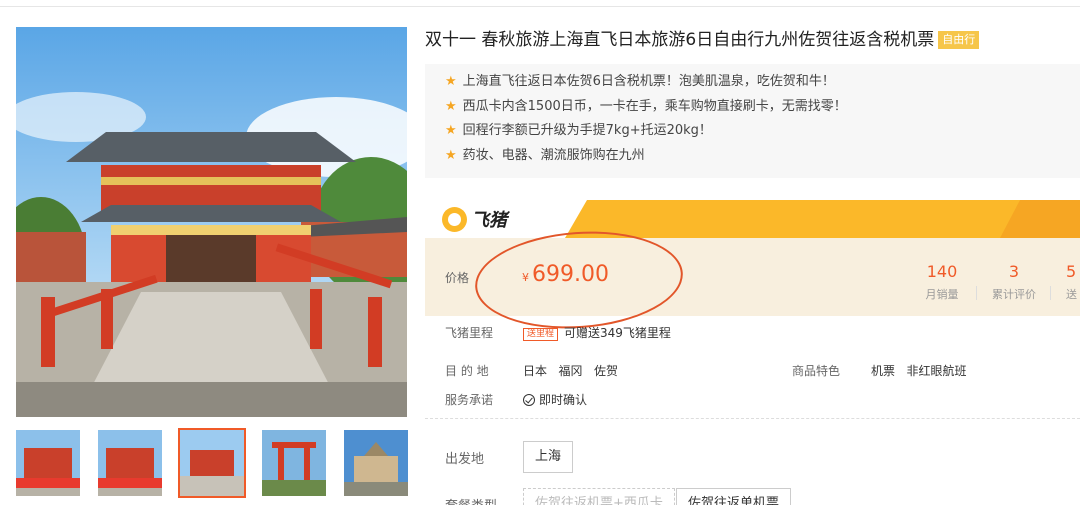 The width and height of the screenshot is (1080, 505). I want to click on highlight-item: ★ 上海直飞往返日本佐贺6日含税机票！泡美肌温泉，吃佐贺和牛！, so click(640, 81).